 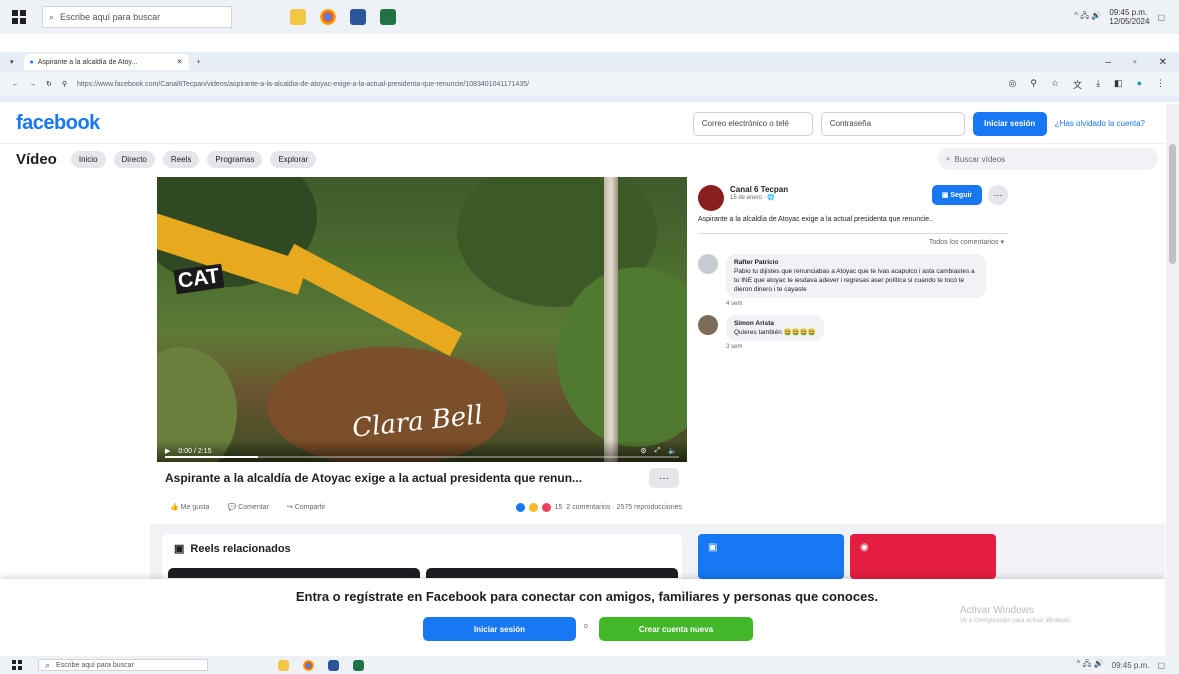 I want to click on sidebar-icon: ◧, so click(x=1118, y=84).